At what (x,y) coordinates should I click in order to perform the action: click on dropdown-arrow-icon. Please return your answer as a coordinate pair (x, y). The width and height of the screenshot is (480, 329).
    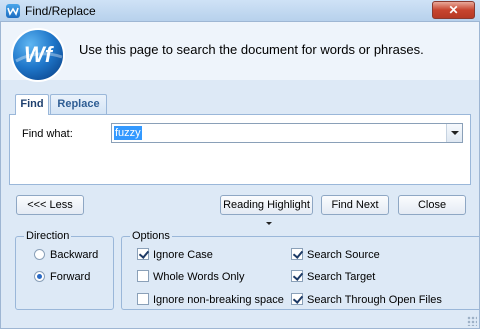
    Looking at the image, I should click on (454, 133).